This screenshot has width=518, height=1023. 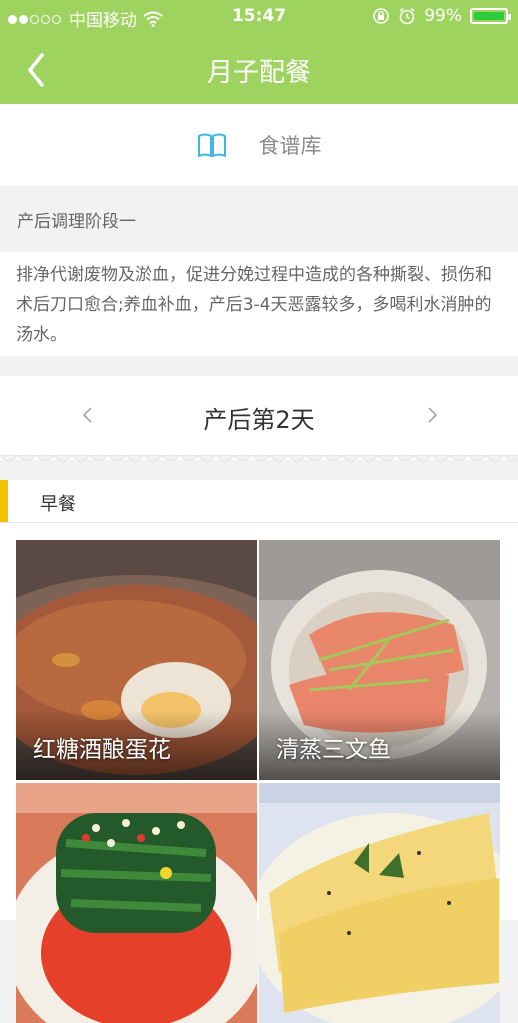 What do you see at coordinates (211, 145) in the screenshot?
I see `book-icon` at bounding box center [211, 145].